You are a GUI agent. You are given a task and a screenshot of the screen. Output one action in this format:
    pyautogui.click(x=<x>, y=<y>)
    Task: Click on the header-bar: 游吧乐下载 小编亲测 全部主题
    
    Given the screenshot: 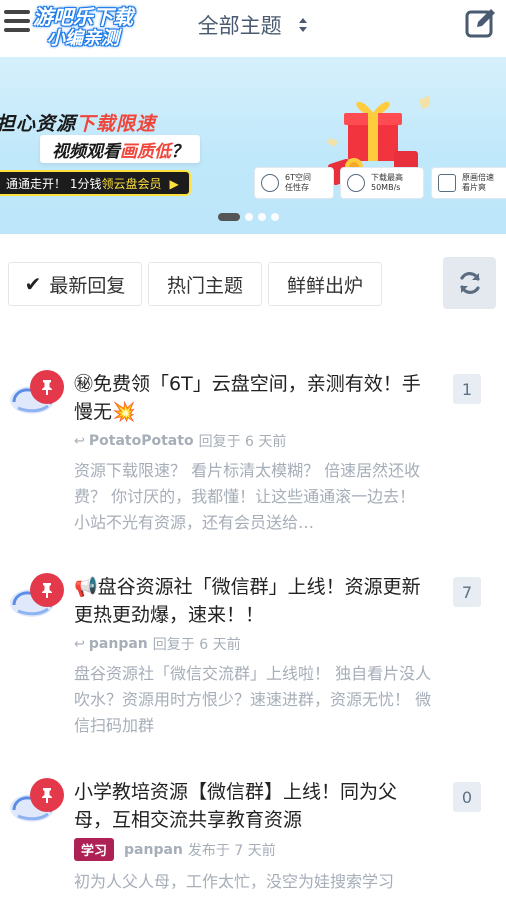 What is the action you would take?
    pyautogui.click(x=253, y=28)
    